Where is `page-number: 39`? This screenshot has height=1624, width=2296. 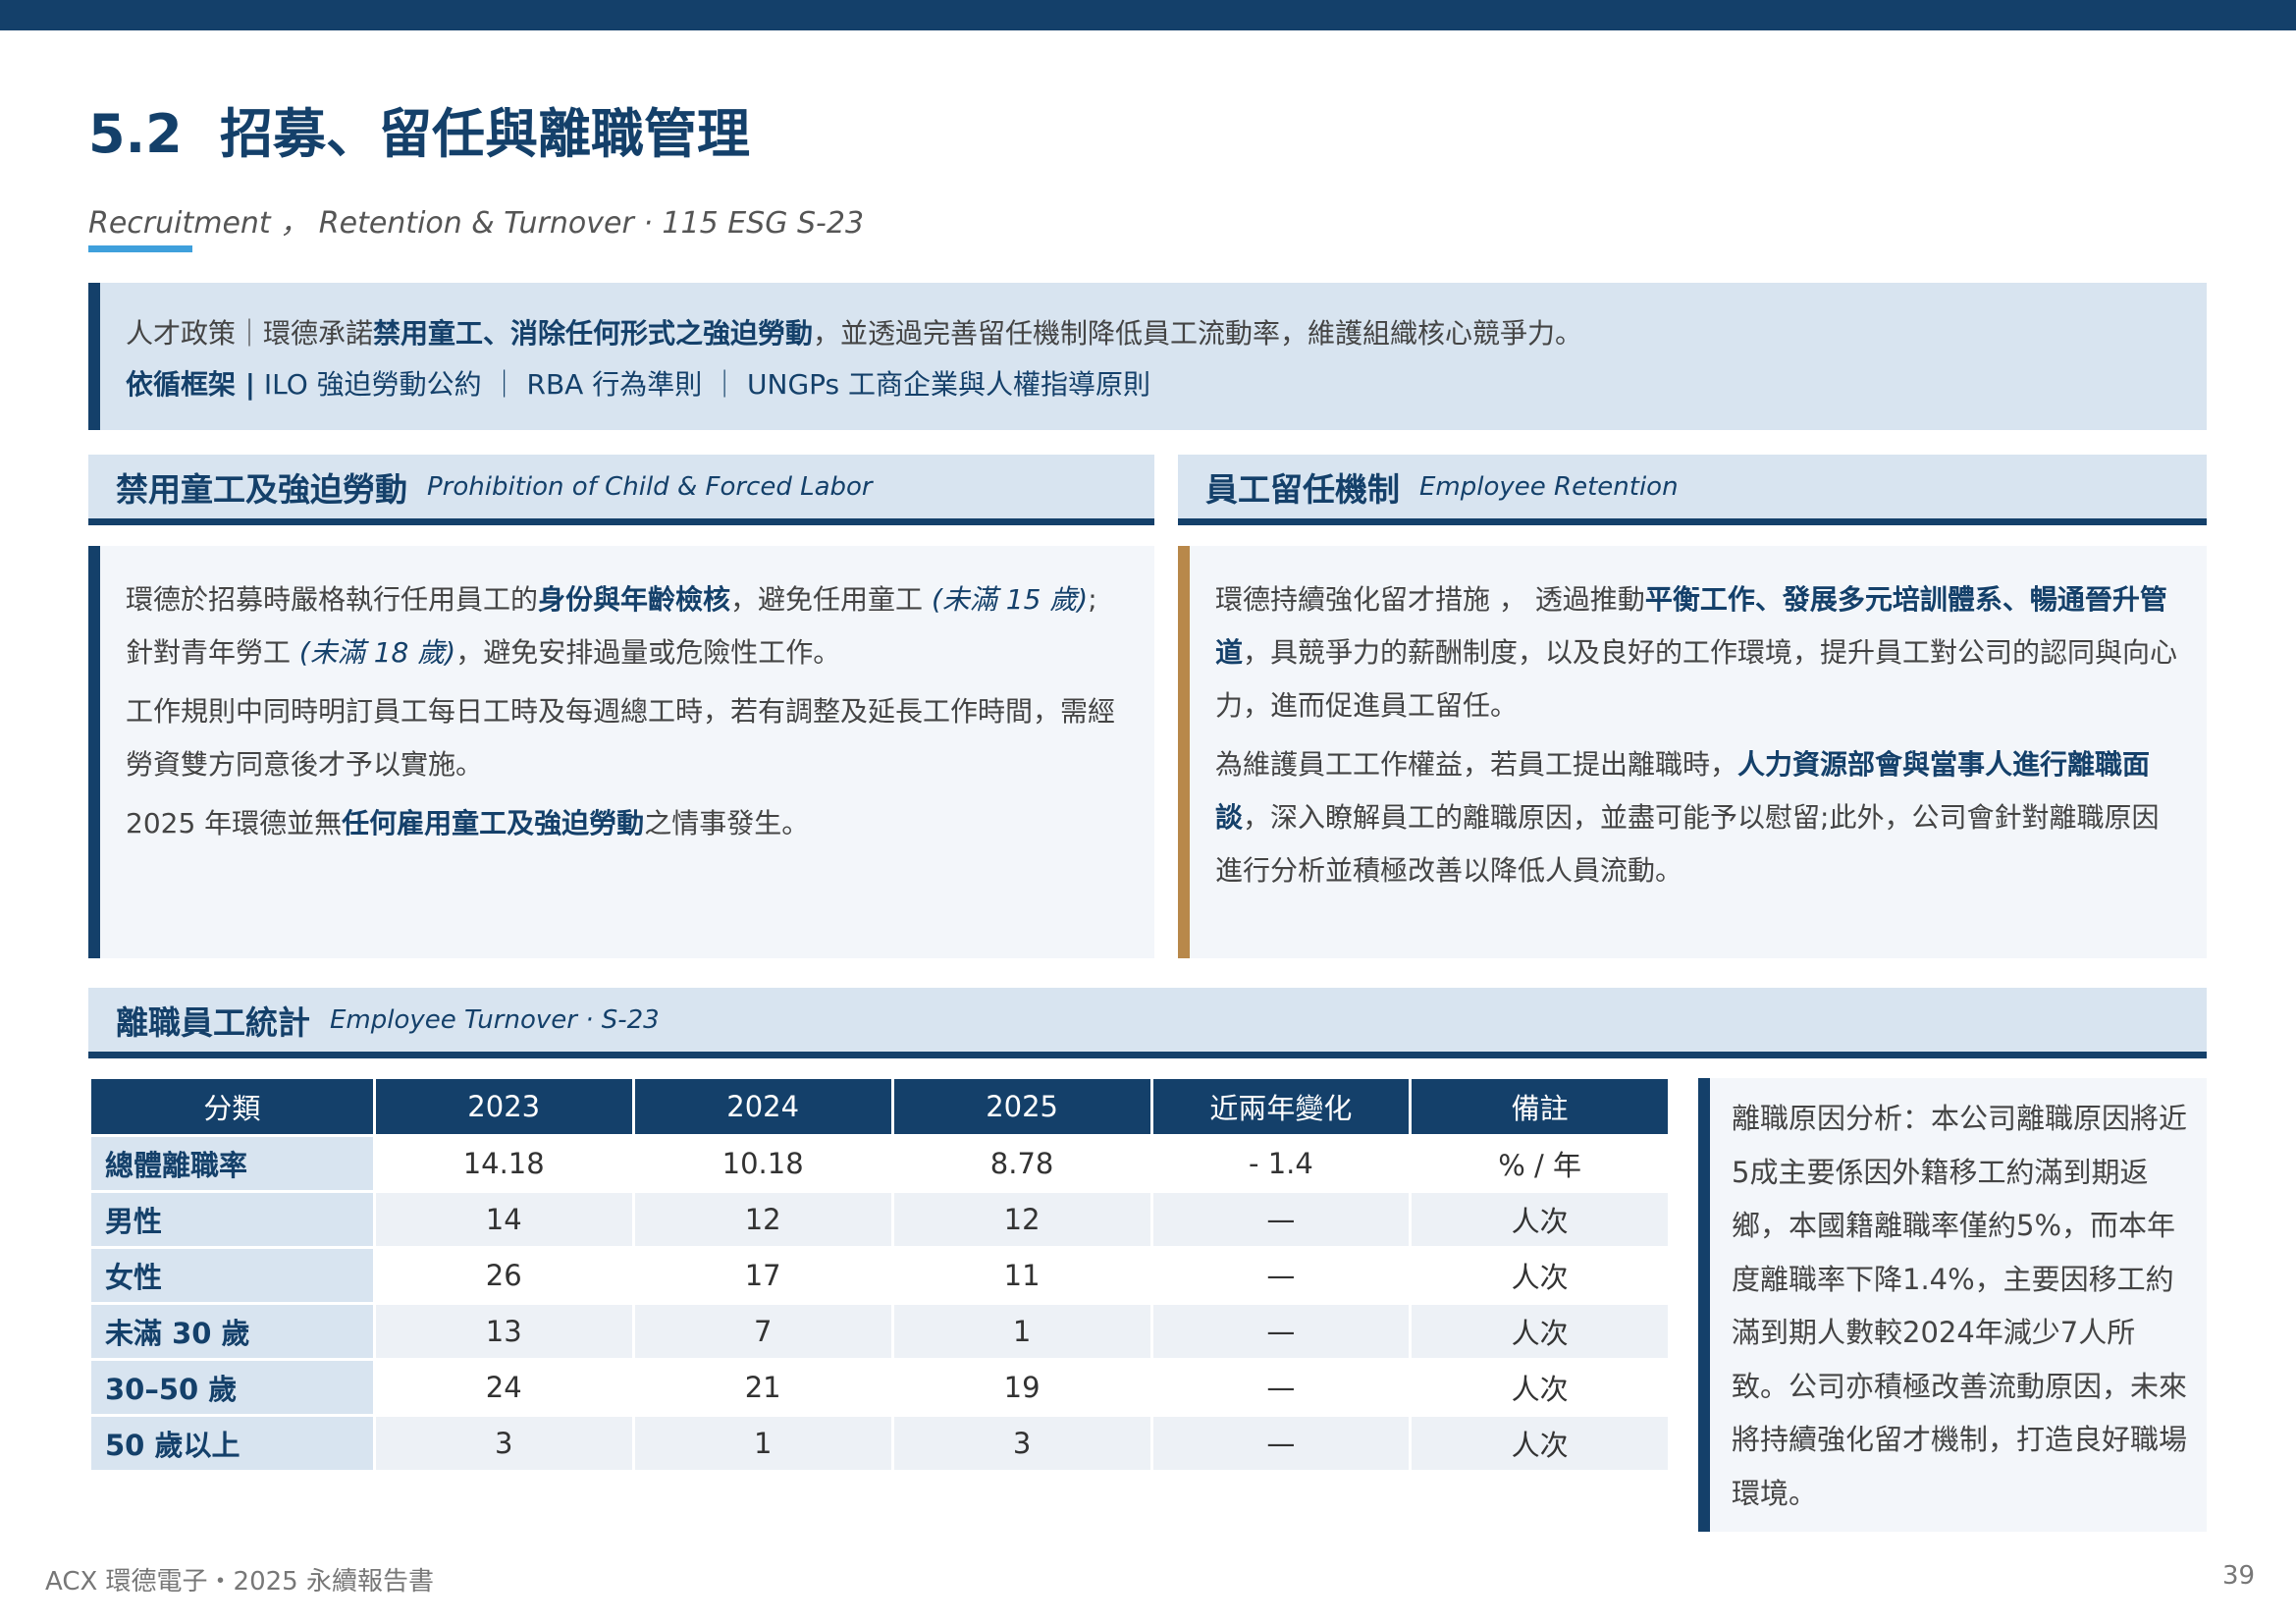
page-number: 39 is located at coordinates (2239, 1576).